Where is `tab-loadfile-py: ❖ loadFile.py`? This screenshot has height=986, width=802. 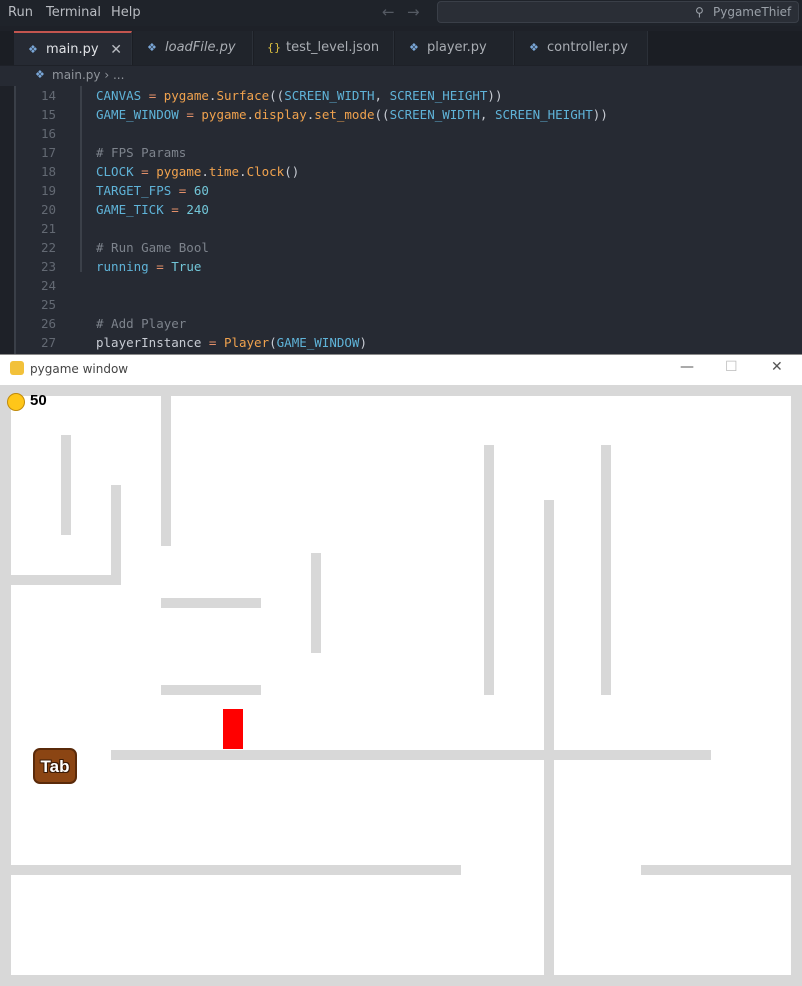
tab-loadfile-py: ❖ loadFile.py is located at coordinates (193, 48).